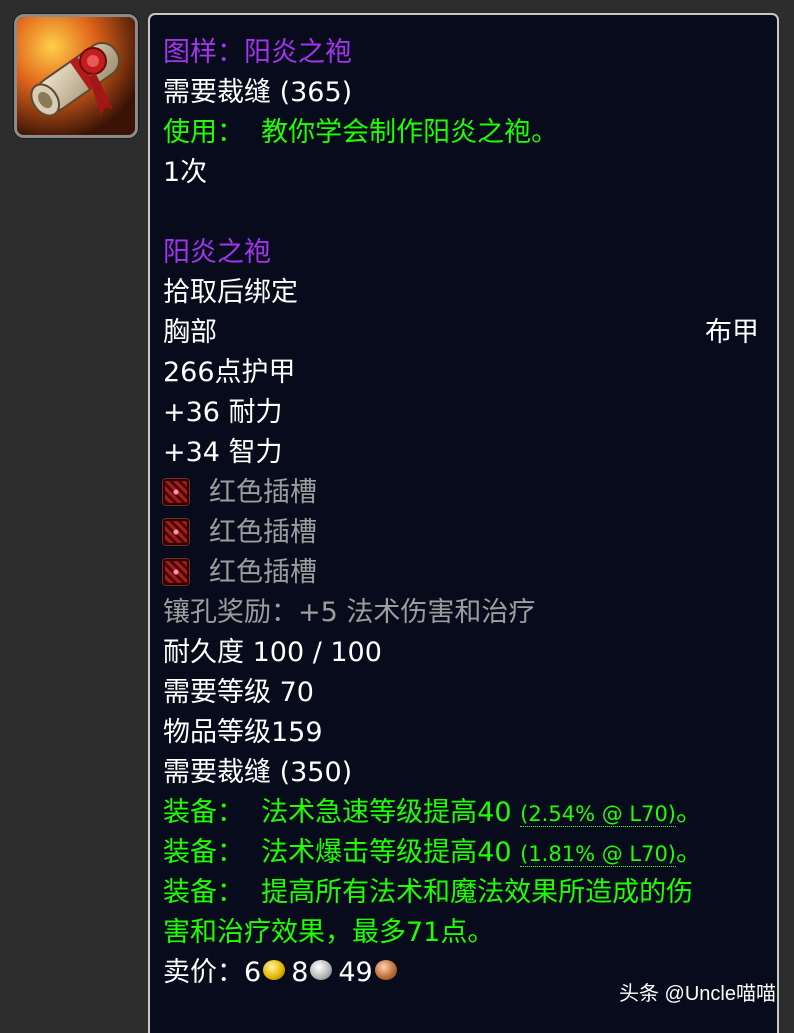 The height and width of the screenshot is (1033, 794). I want to click on equip-text-line1: 提高所有法术和魔法效果所造成的伤, so click(477, 892).